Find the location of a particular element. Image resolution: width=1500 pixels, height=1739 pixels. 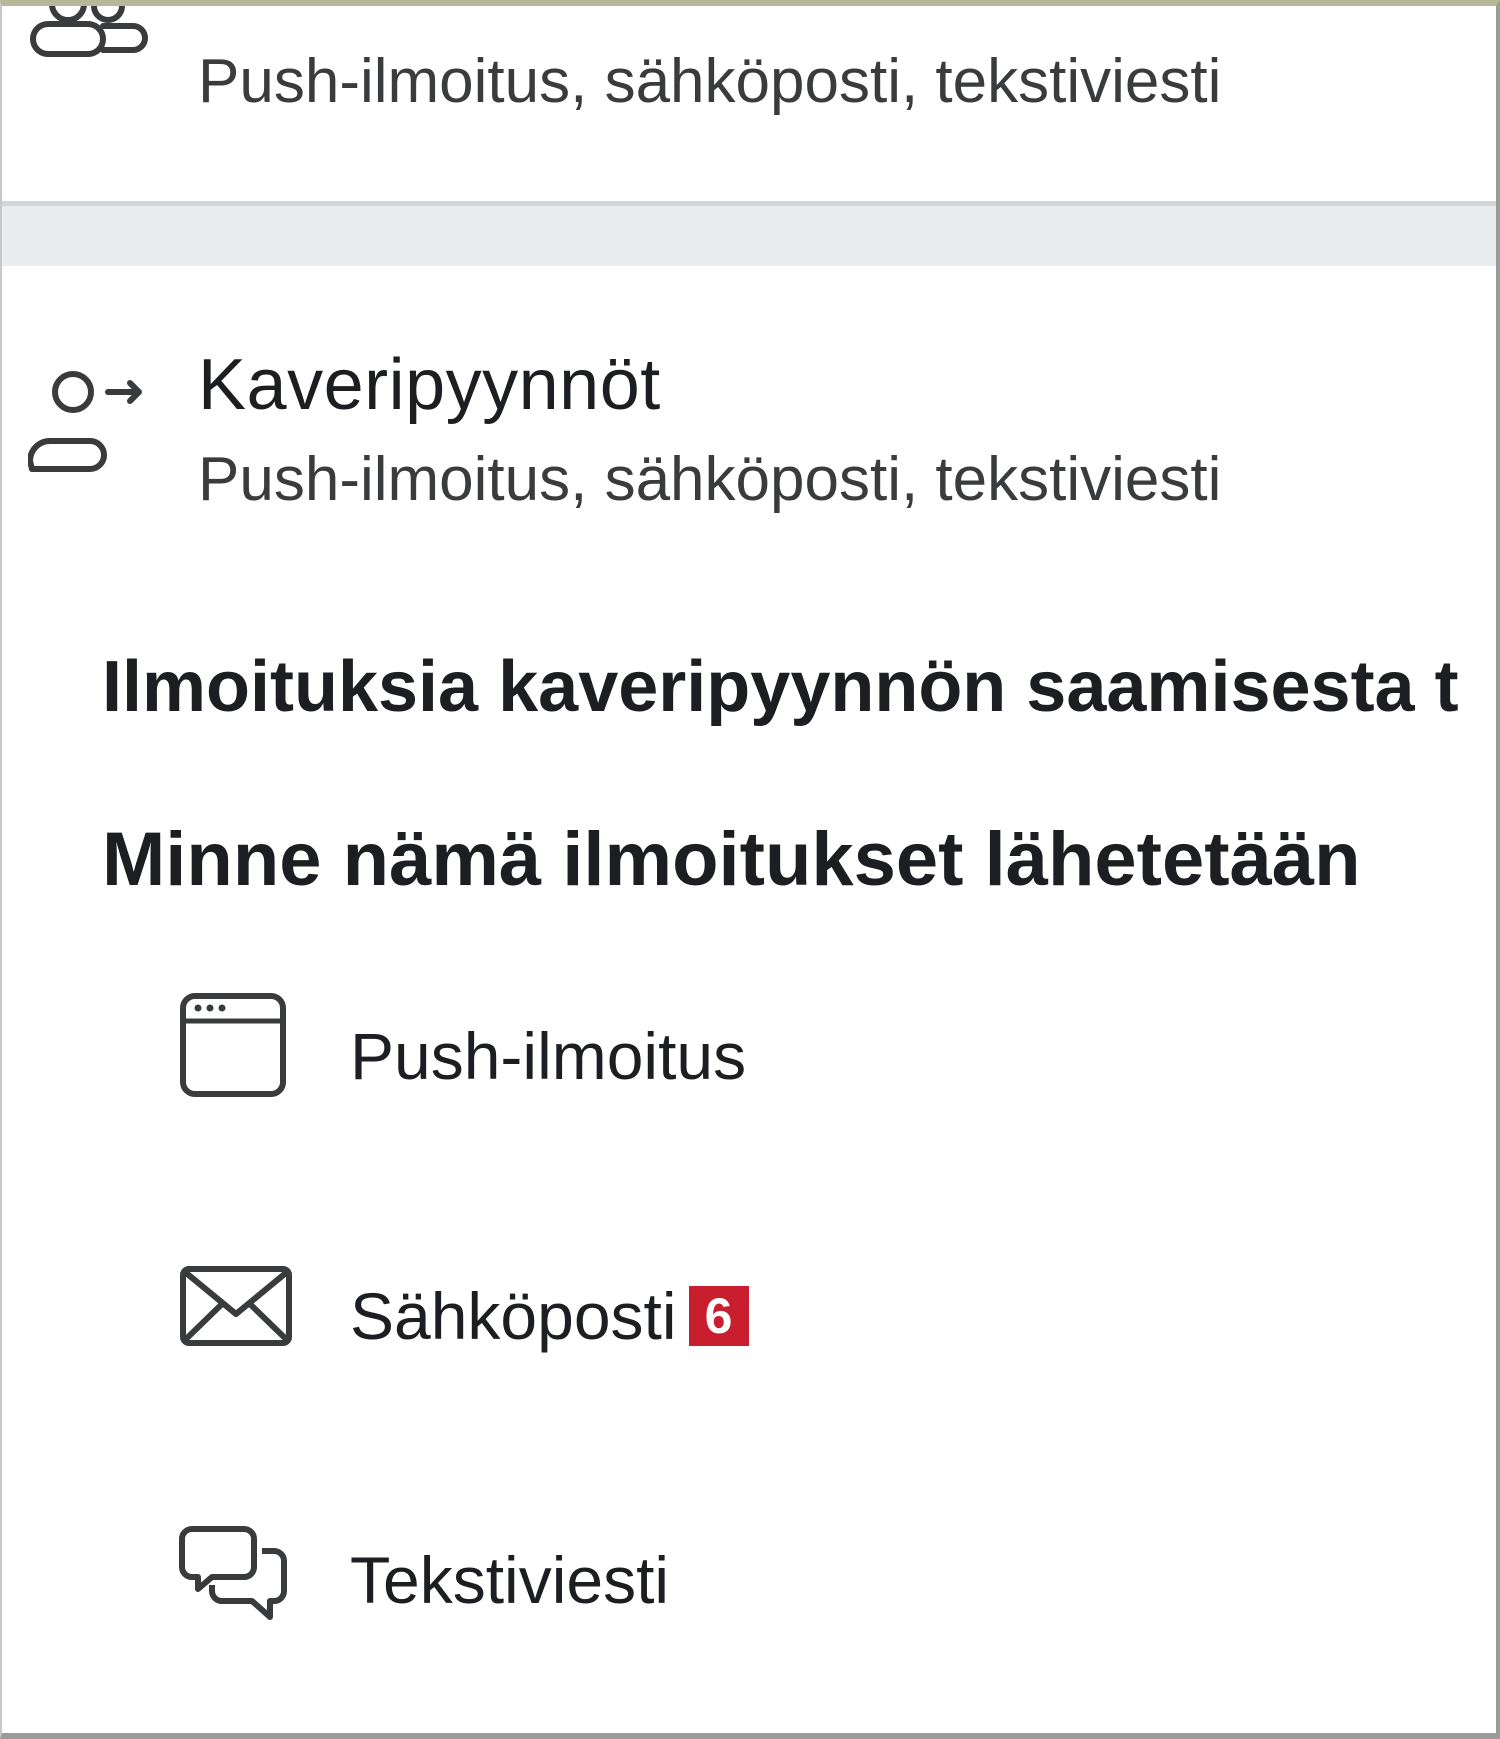

channel-label: Push-ilmoitus is located at coordinates (548, 1056).